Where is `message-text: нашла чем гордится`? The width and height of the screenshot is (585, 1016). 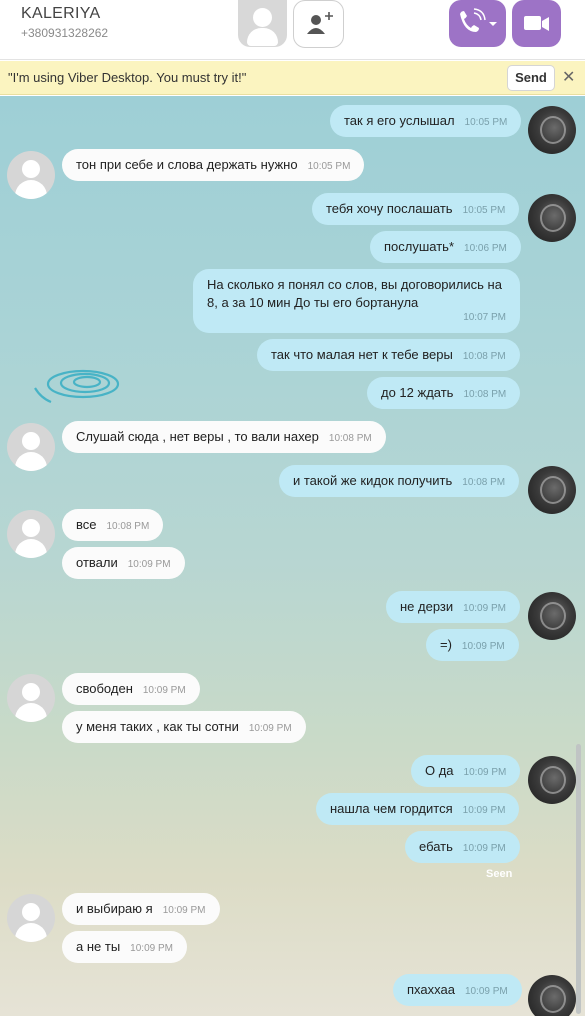
message-text: нашла чем гордится is located at coordinates (391, 808).